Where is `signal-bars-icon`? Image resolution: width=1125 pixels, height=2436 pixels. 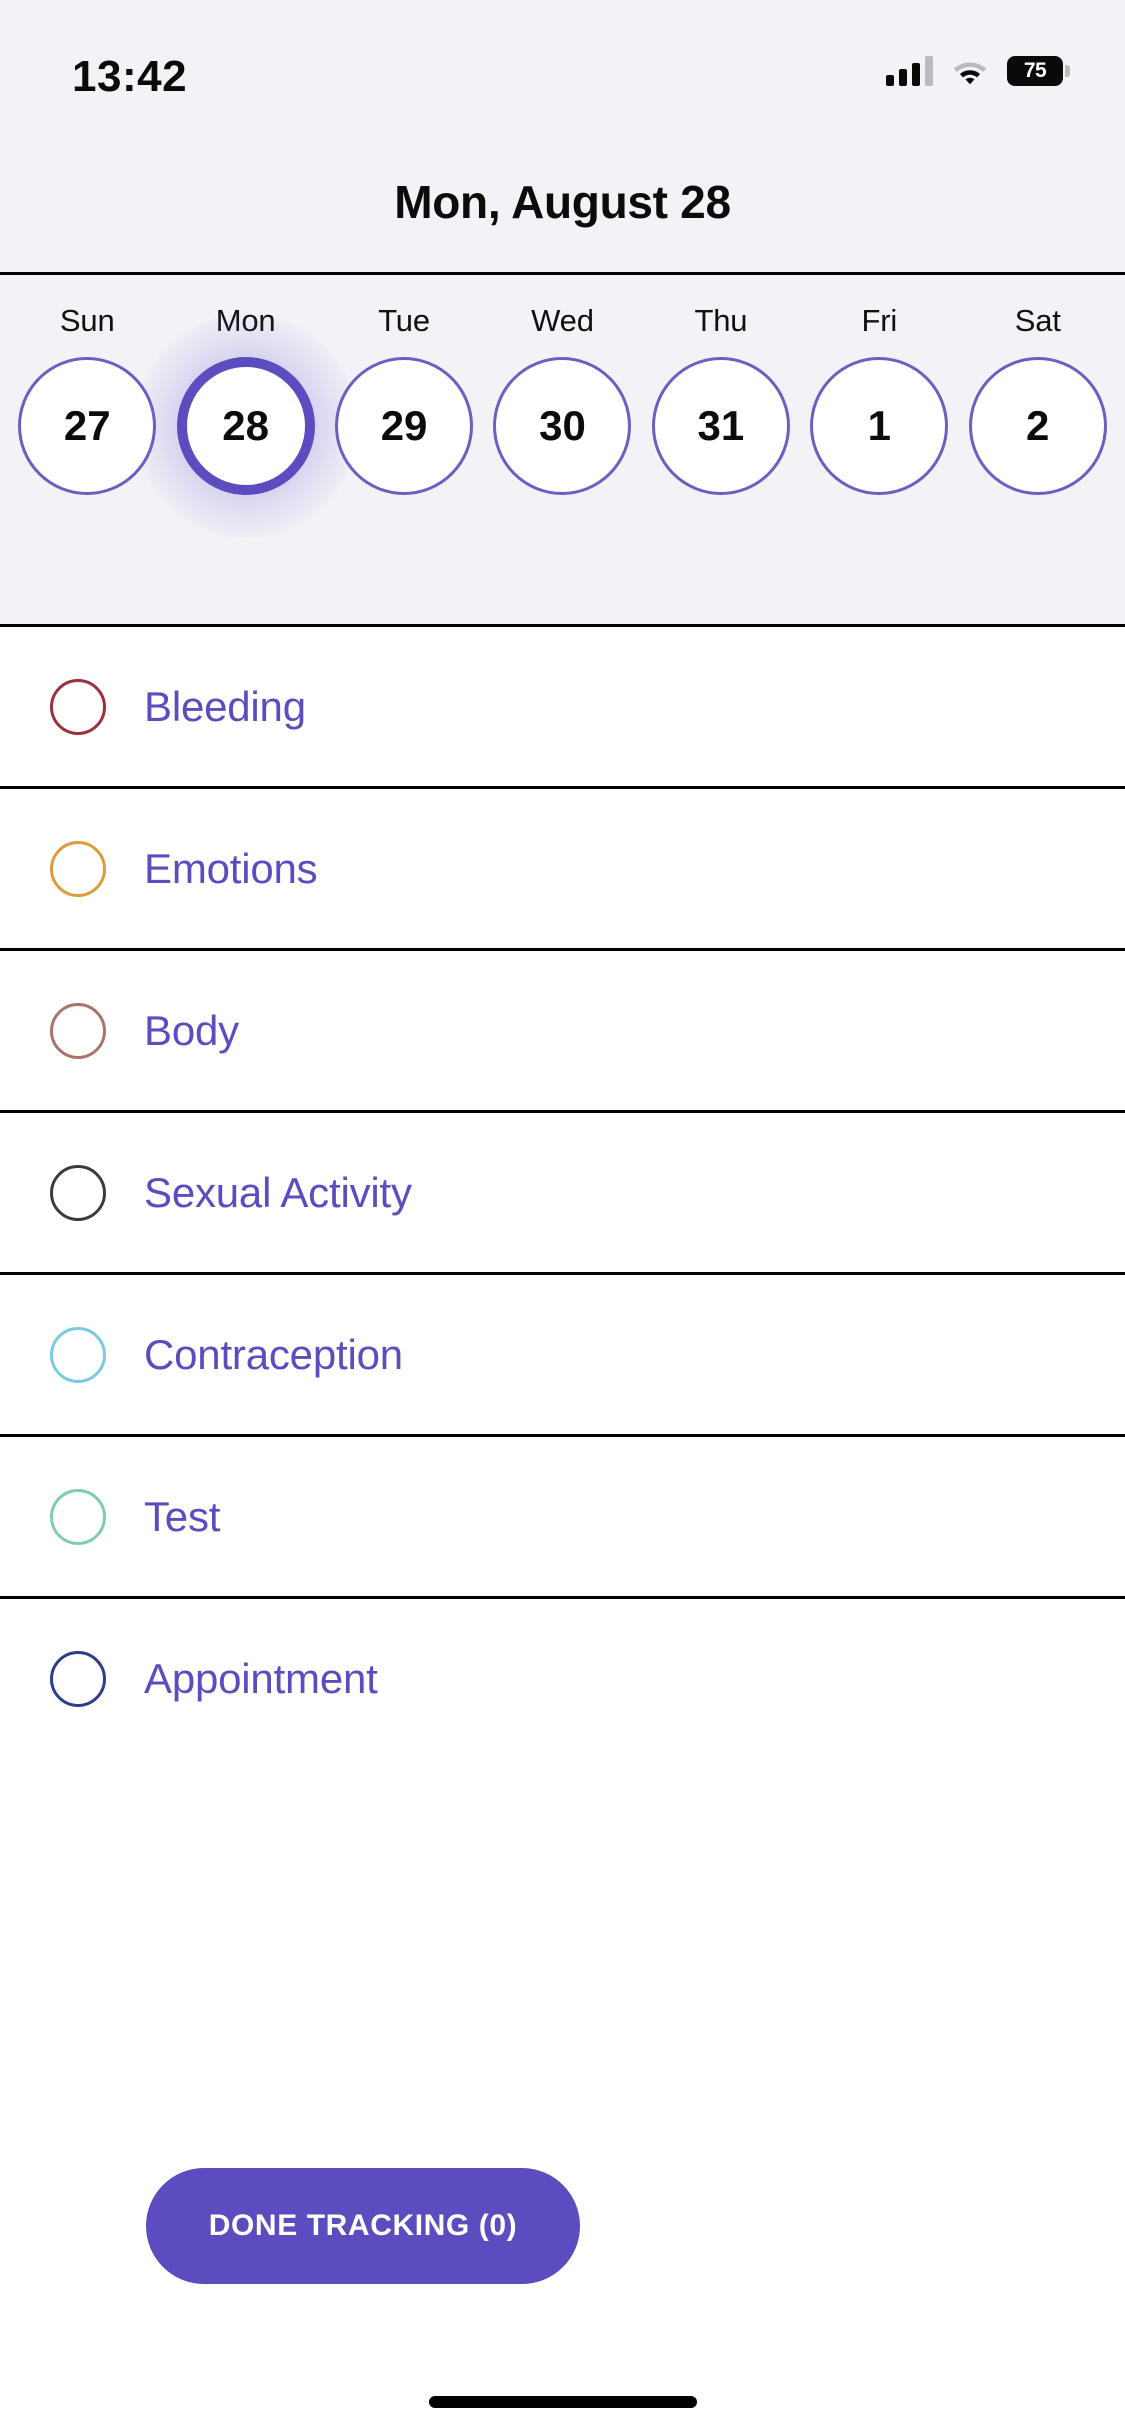 signal-bars-icon is located at coordinates (909, 71).